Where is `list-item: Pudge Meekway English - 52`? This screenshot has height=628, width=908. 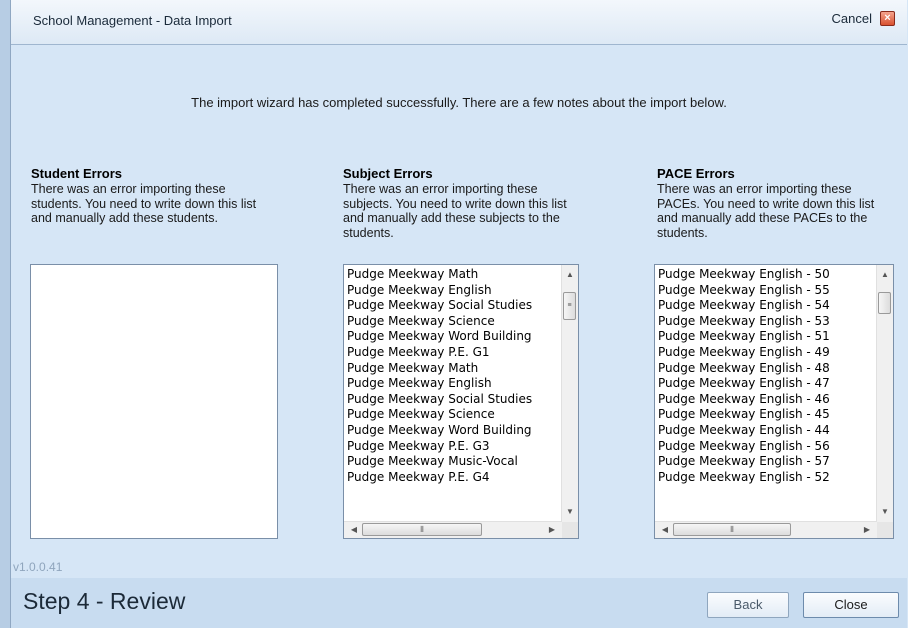 list-item: Pudge Meekway English - 52 is located at coordinates (766, 478).